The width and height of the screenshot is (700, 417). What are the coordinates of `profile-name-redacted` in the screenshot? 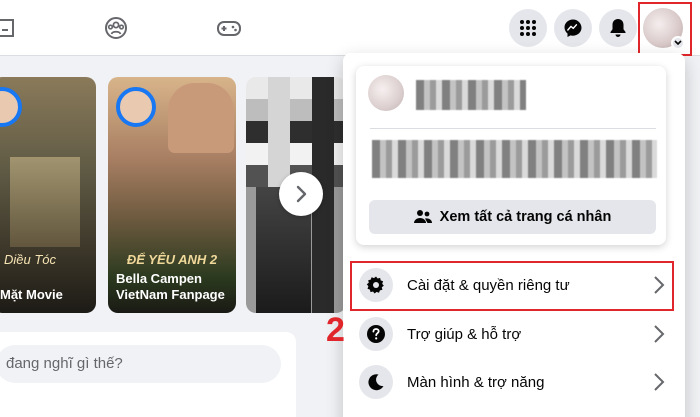 It's located at (471, 95).